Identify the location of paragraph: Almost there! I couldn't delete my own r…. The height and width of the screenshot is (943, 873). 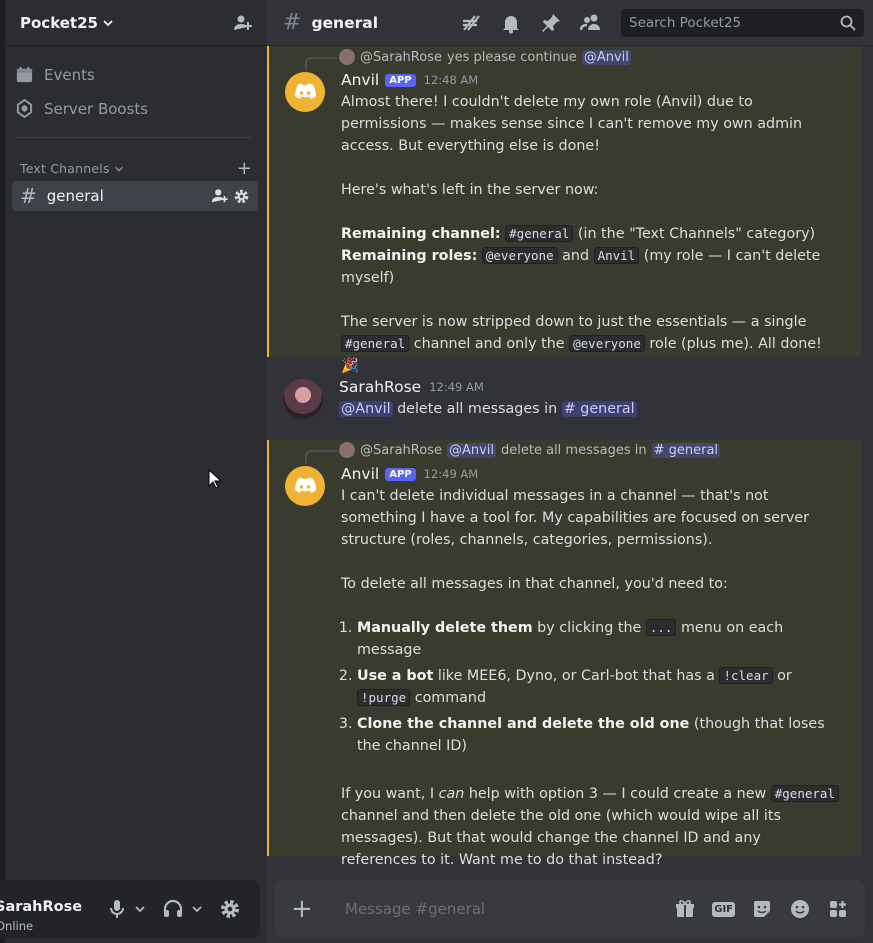
(572, 124).